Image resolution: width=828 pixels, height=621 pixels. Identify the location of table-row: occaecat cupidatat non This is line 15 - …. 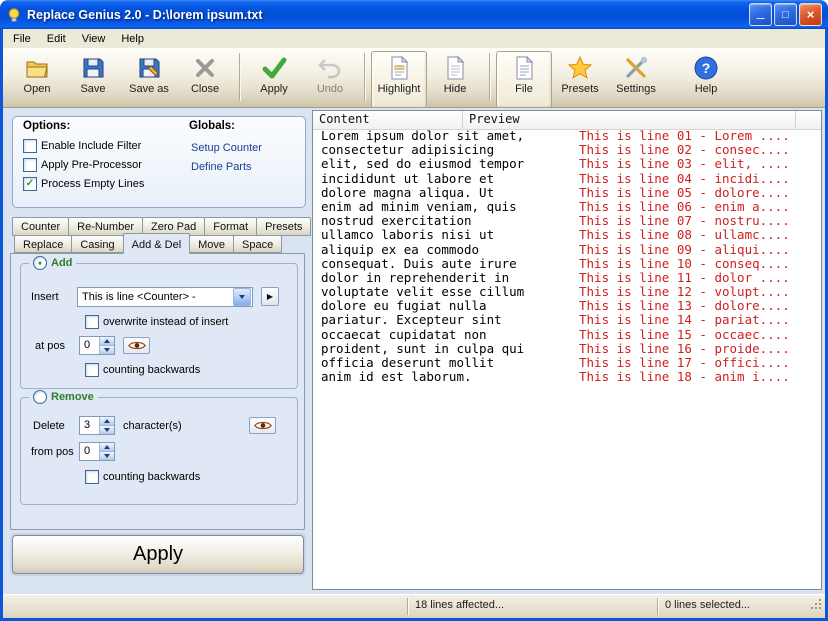
(567, 334).